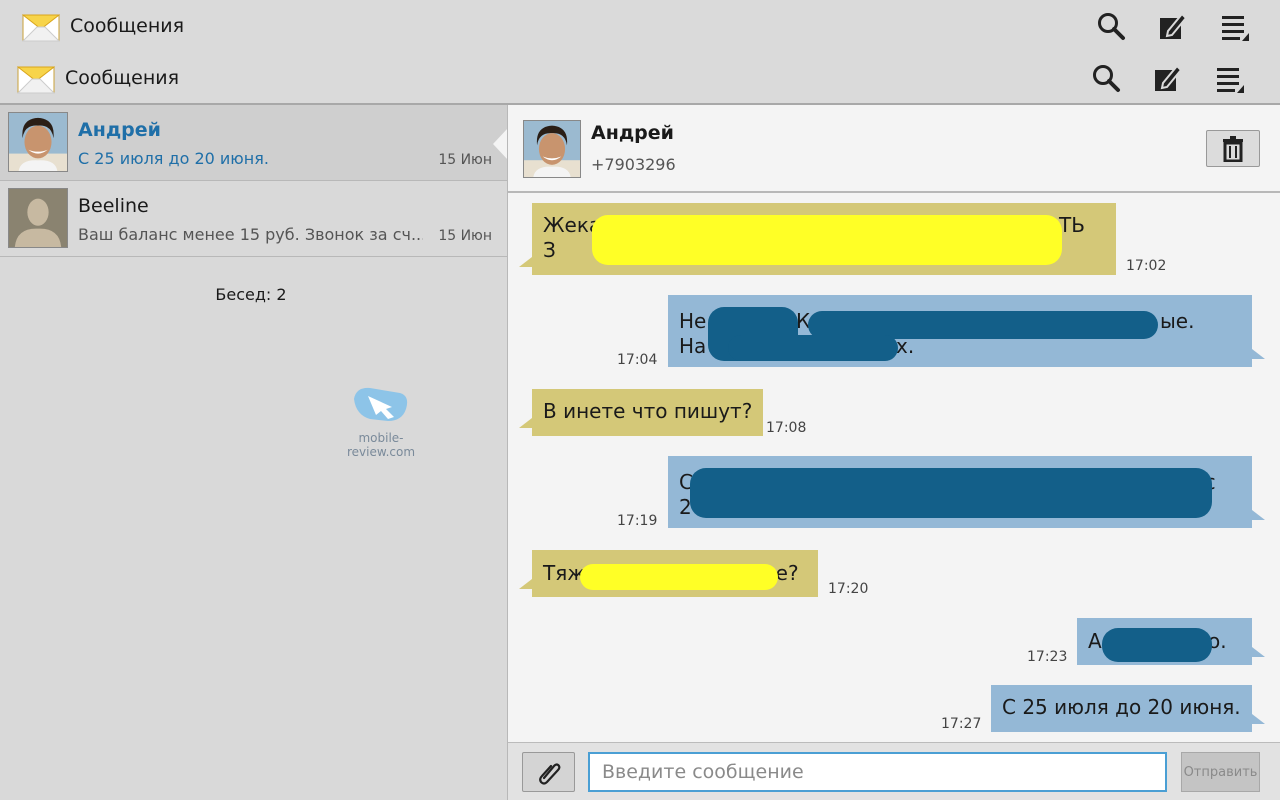 The height and width of the screenshot is (800, 1280). I want to click on message-bubble-incoming: В инете что пишут?, so click(641, 412).